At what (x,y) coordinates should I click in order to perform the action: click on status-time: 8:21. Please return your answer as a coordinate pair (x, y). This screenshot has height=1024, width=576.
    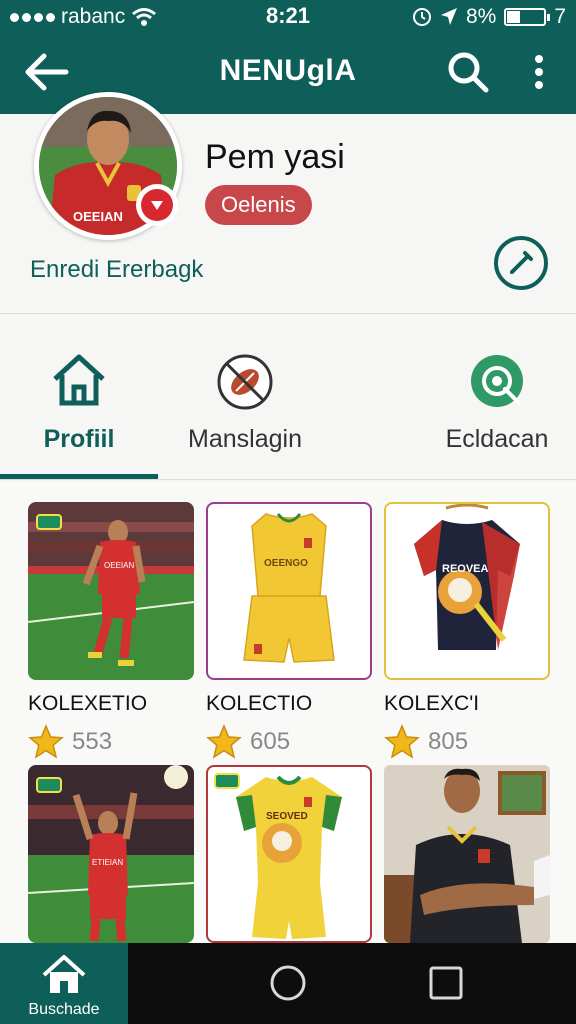
    Looking at the image, I should click on (288, 15).